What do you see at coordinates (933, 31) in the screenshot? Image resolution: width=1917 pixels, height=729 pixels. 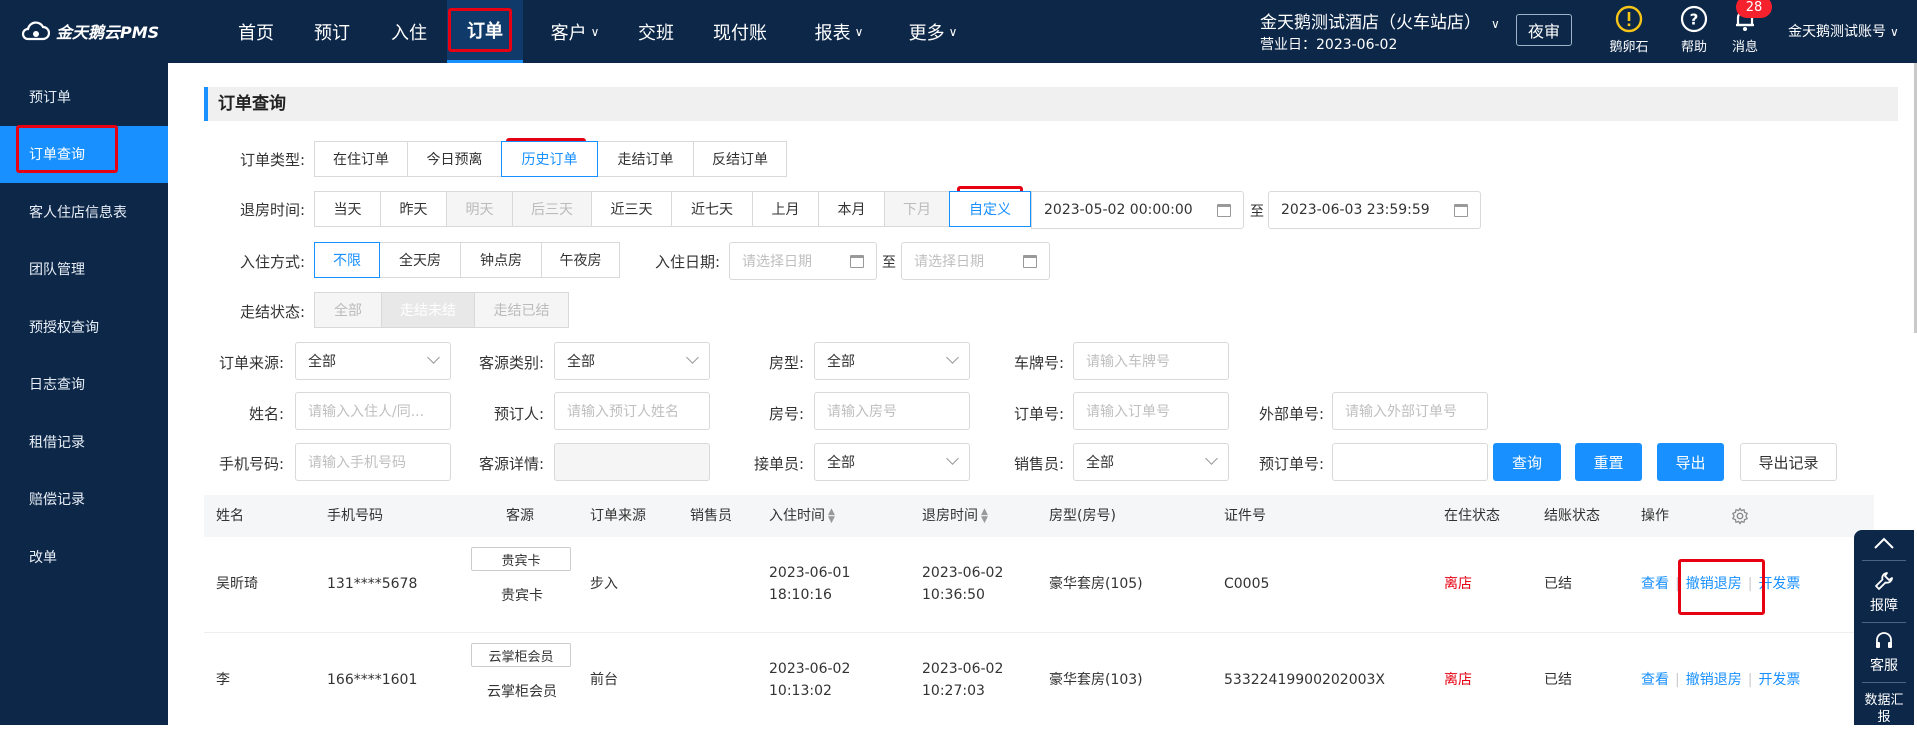 I see `nav-more: 更多 ∨` at bounding box center [933, 31].